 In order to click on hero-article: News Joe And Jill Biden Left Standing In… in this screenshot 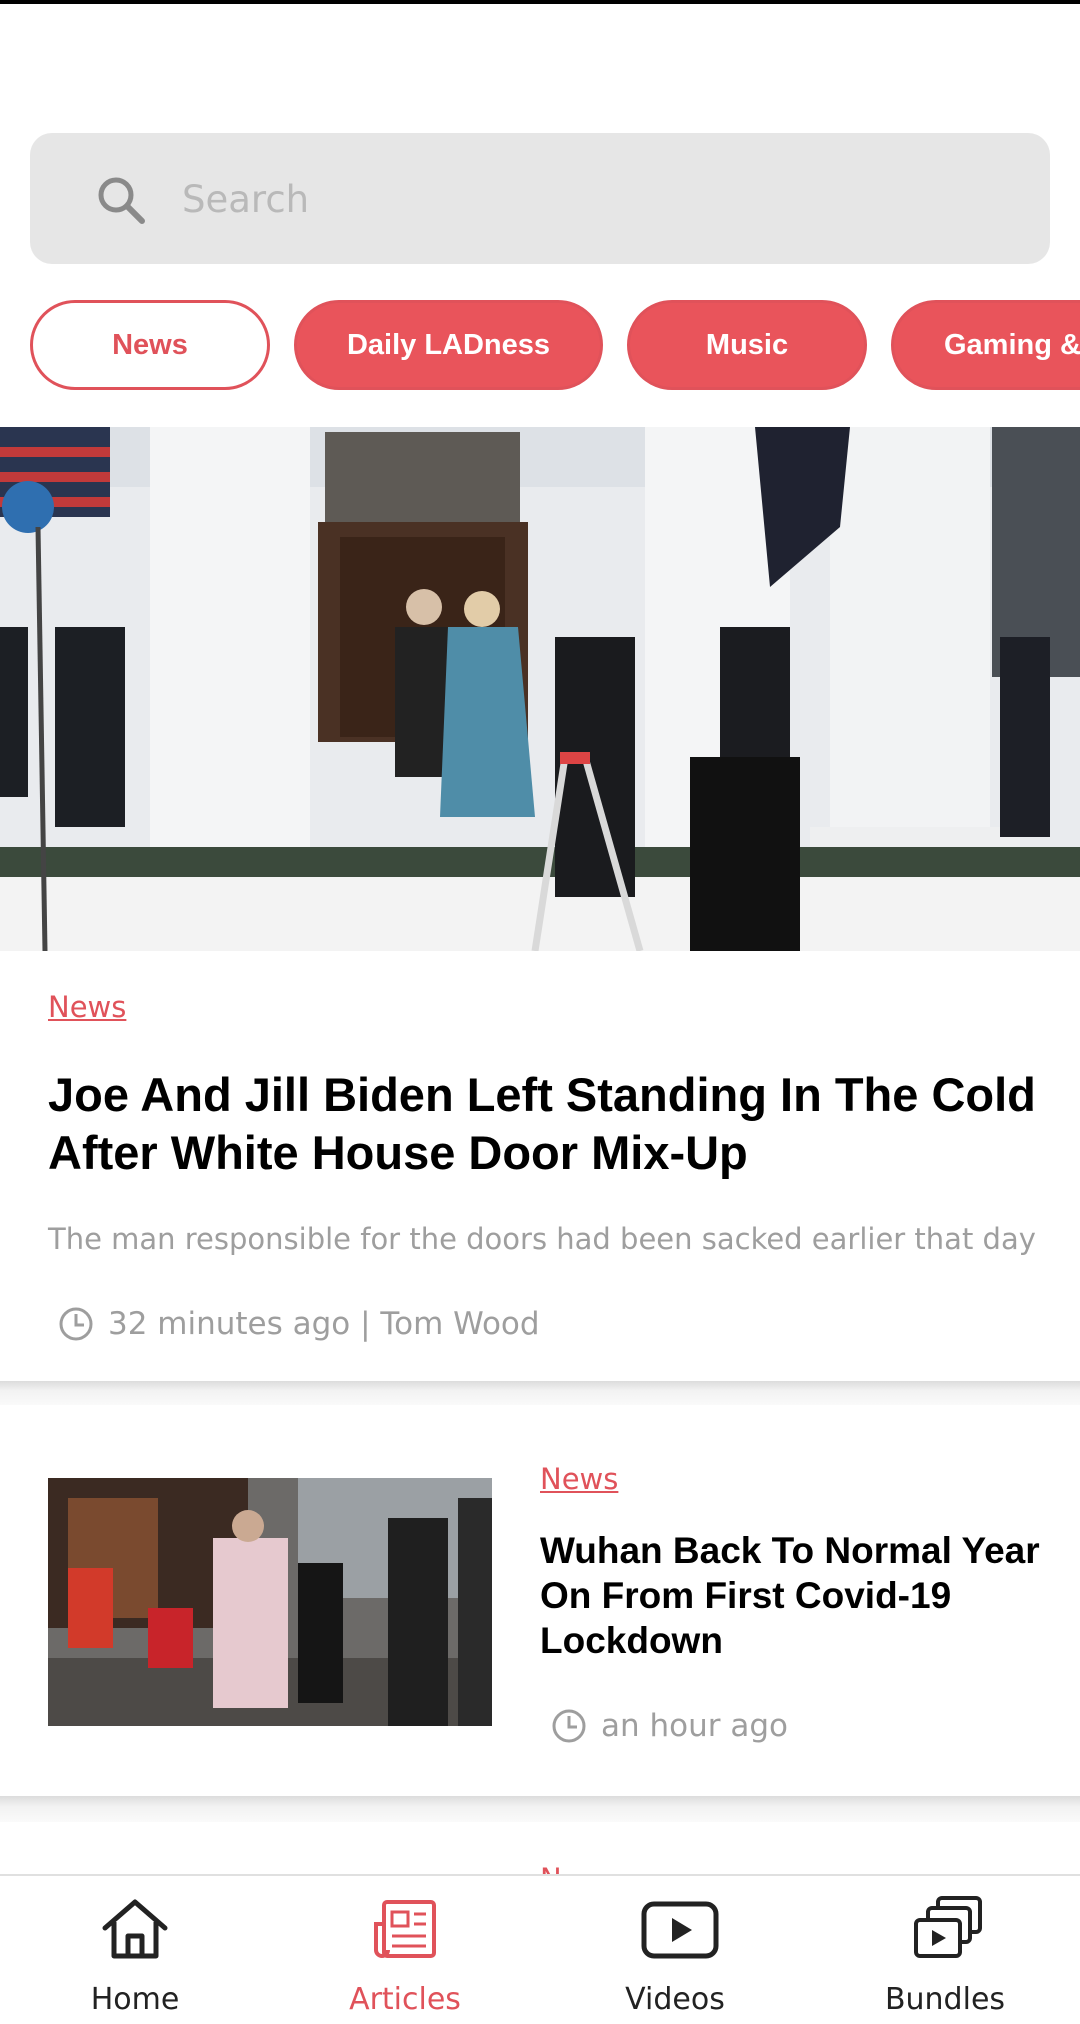, I will do `click(543, 1123)`.